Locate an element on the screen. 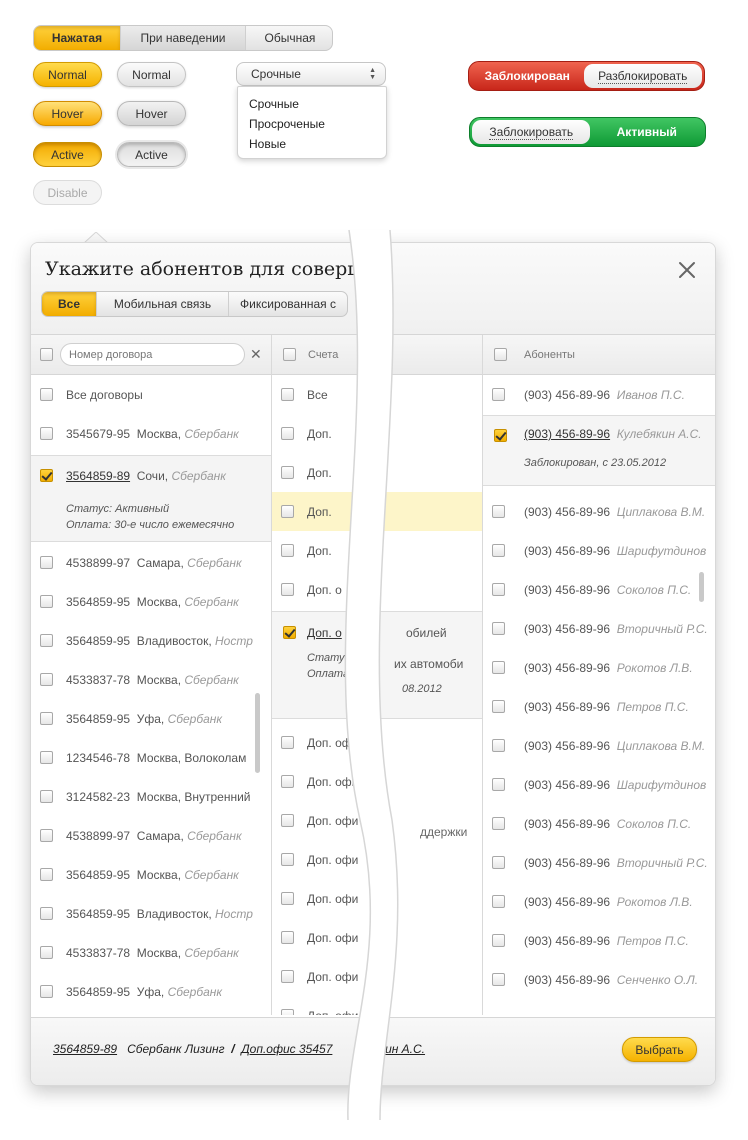  subscribers-select-all-checkbox is located at coordinates (500, 354).